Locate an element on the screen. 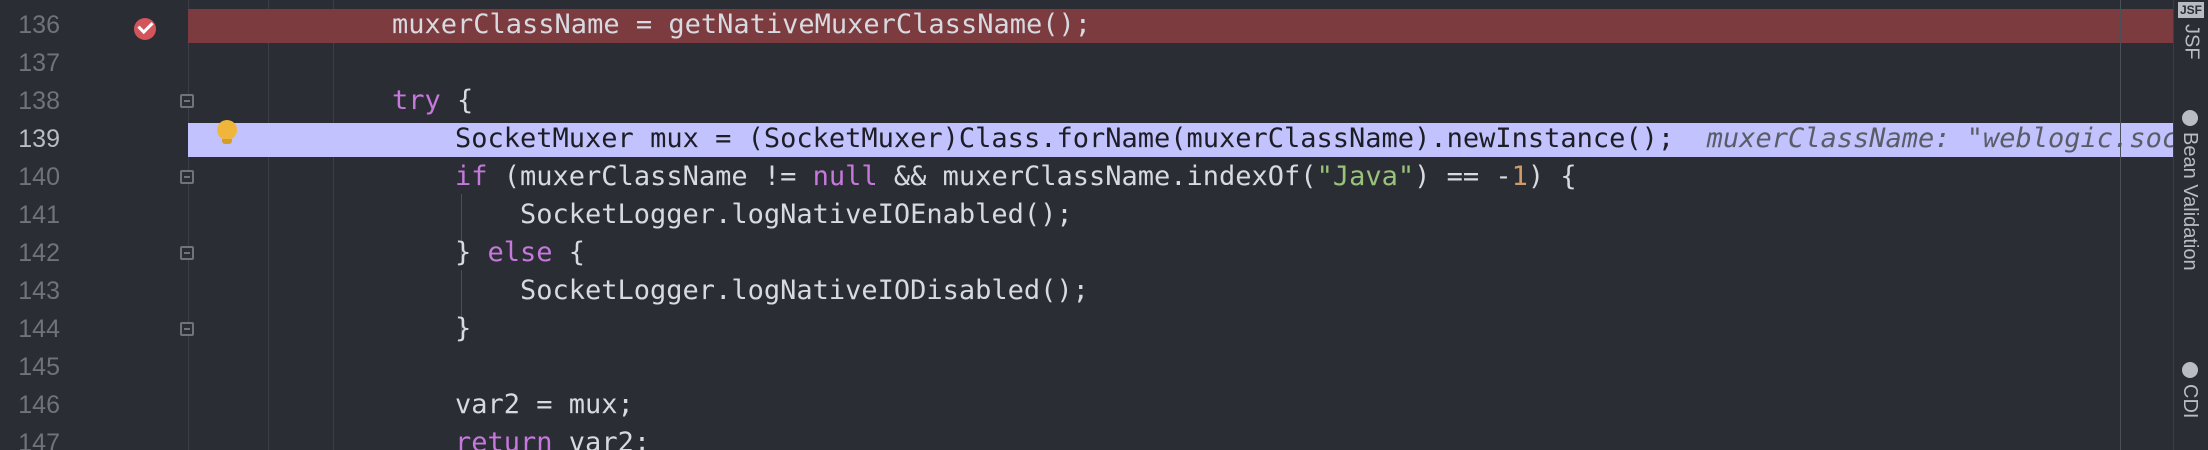 The width and height of the screenshot is (2208, 450). line-number: 144 is located at coordinates (39, 329).